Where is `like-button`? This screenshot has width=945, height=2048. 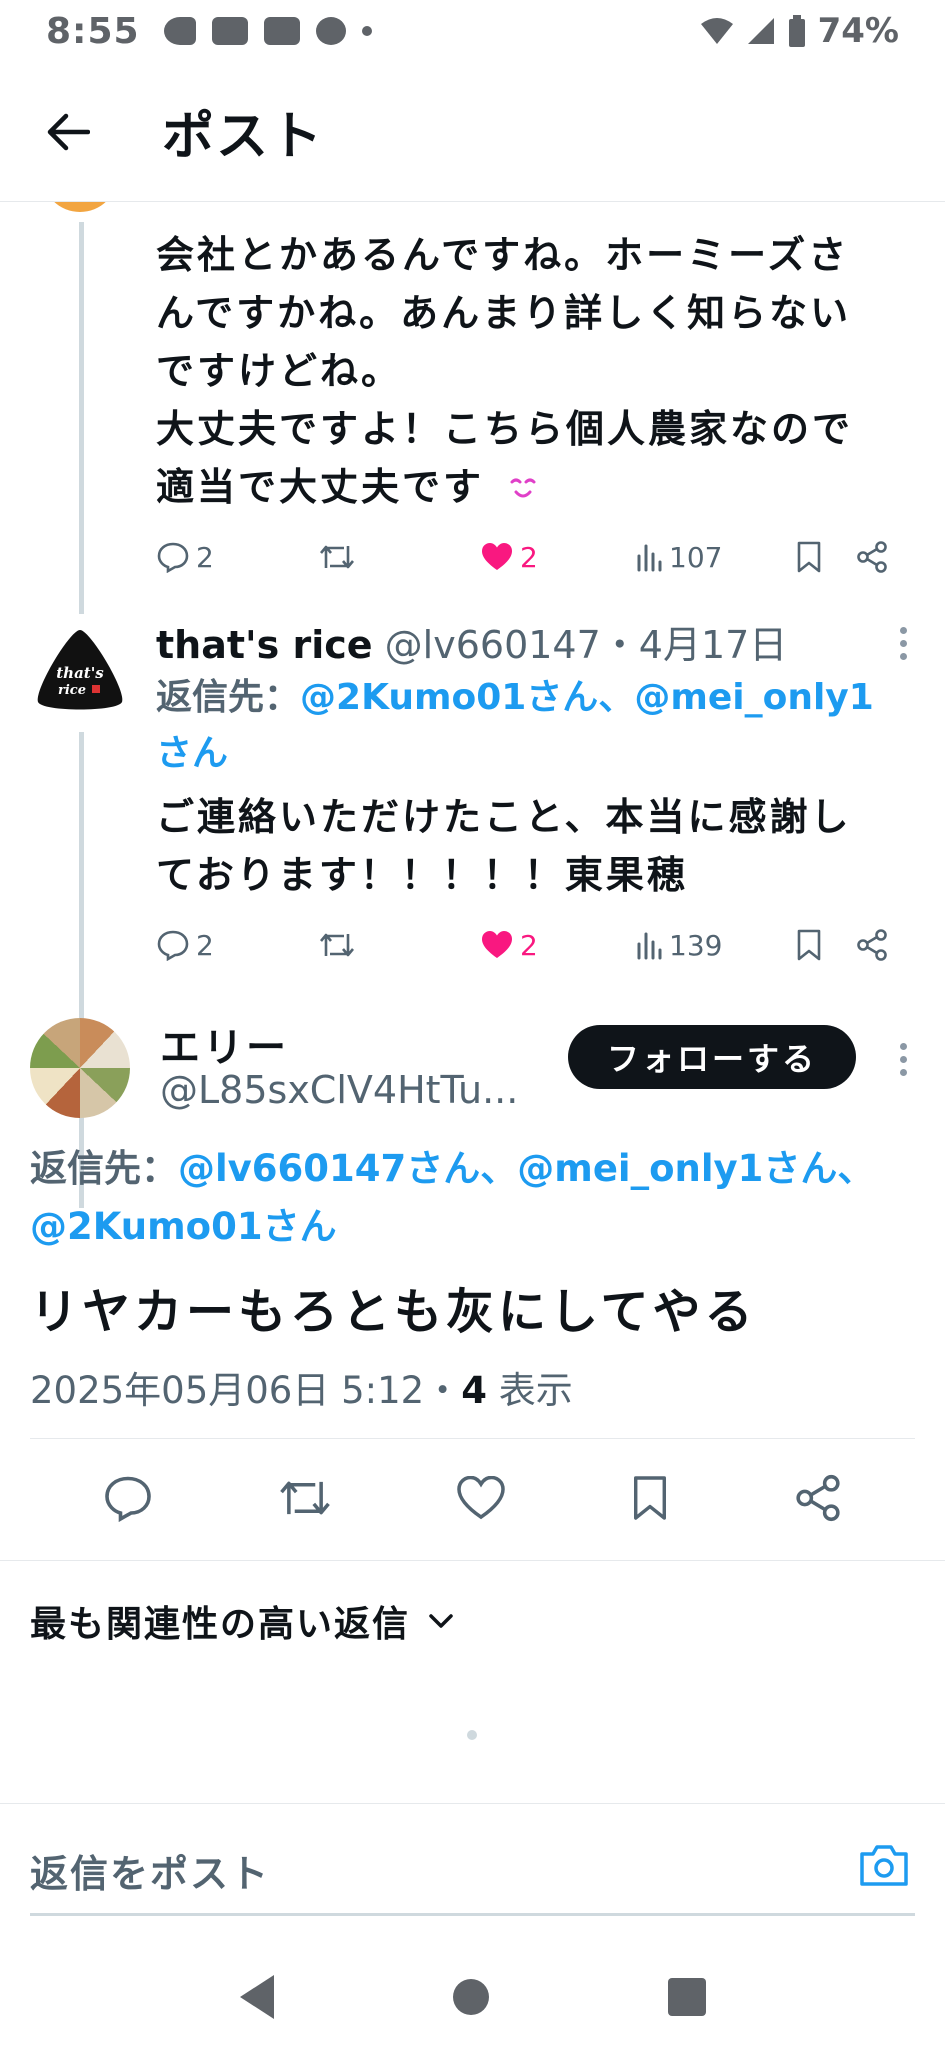 like-button is located at coordinates (481, 1499).